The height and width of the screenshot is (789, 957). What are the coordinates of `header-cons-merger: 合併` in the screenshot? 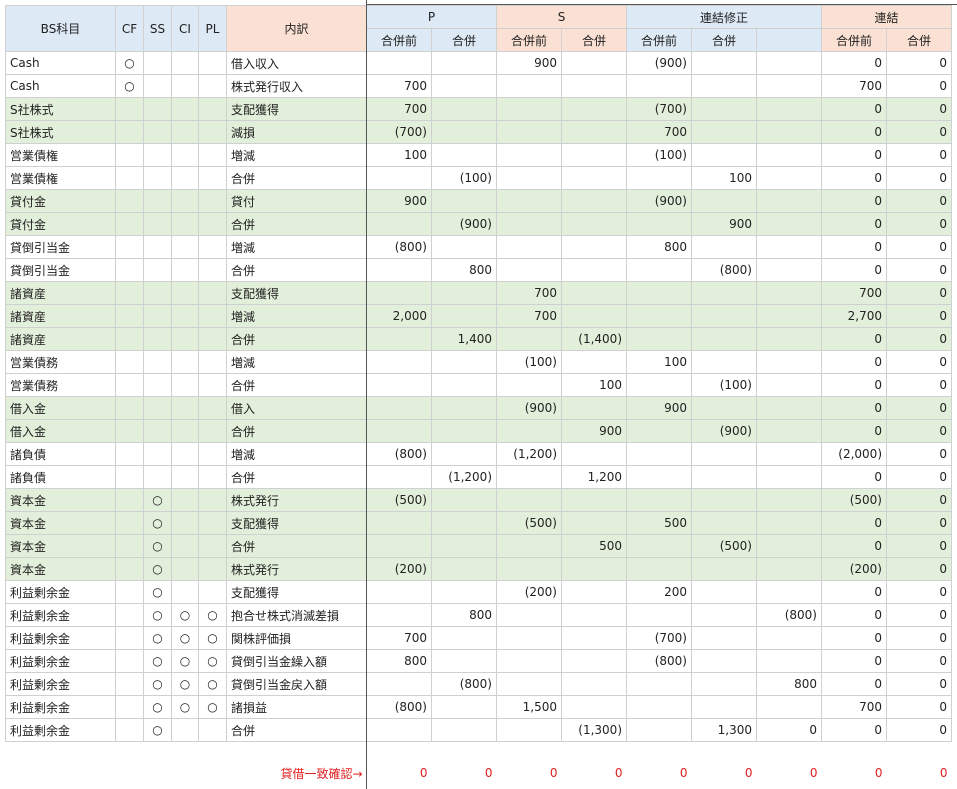 It's located at (919, 40).